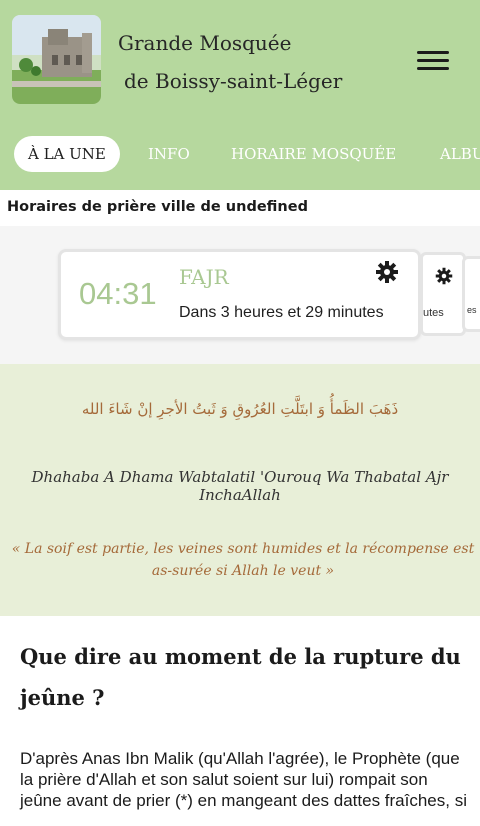 The width and height of the screenshot is (480, 826). What do you see at coordinates (204, 277) in the screenshot?
I see `prayer-name: FAJR` at bounding box center [204, 277].